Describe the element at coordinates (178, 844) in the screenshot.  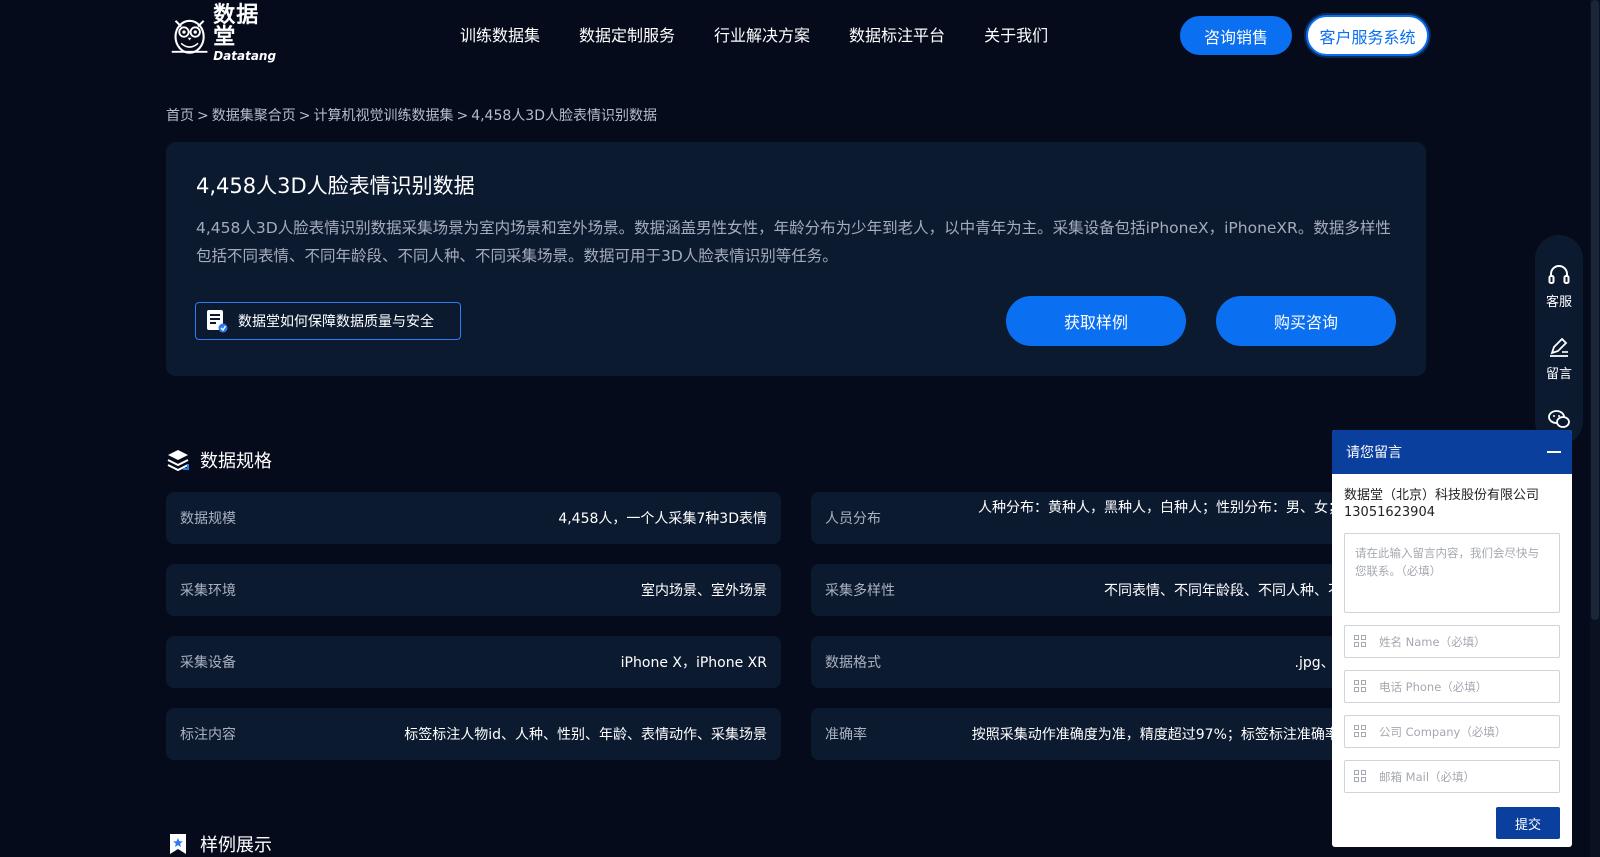
I see `bookmark-star-icon` at that location.